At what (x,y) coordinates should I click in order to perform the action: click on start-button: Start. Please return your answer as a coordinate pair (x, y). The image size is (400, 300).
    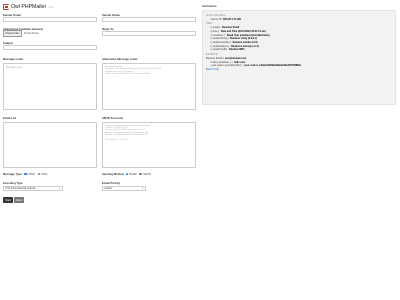
    Looking at the image, I should click on (8, 200).